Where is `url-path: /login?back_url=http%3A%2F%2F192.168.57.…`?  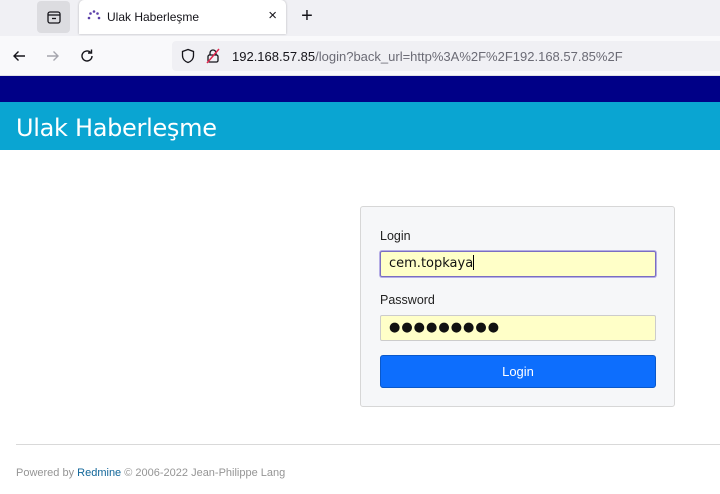 url-path: /login?back_url=http%3A%2F%2F192.168.57.… is located at coordinates (469, 56).